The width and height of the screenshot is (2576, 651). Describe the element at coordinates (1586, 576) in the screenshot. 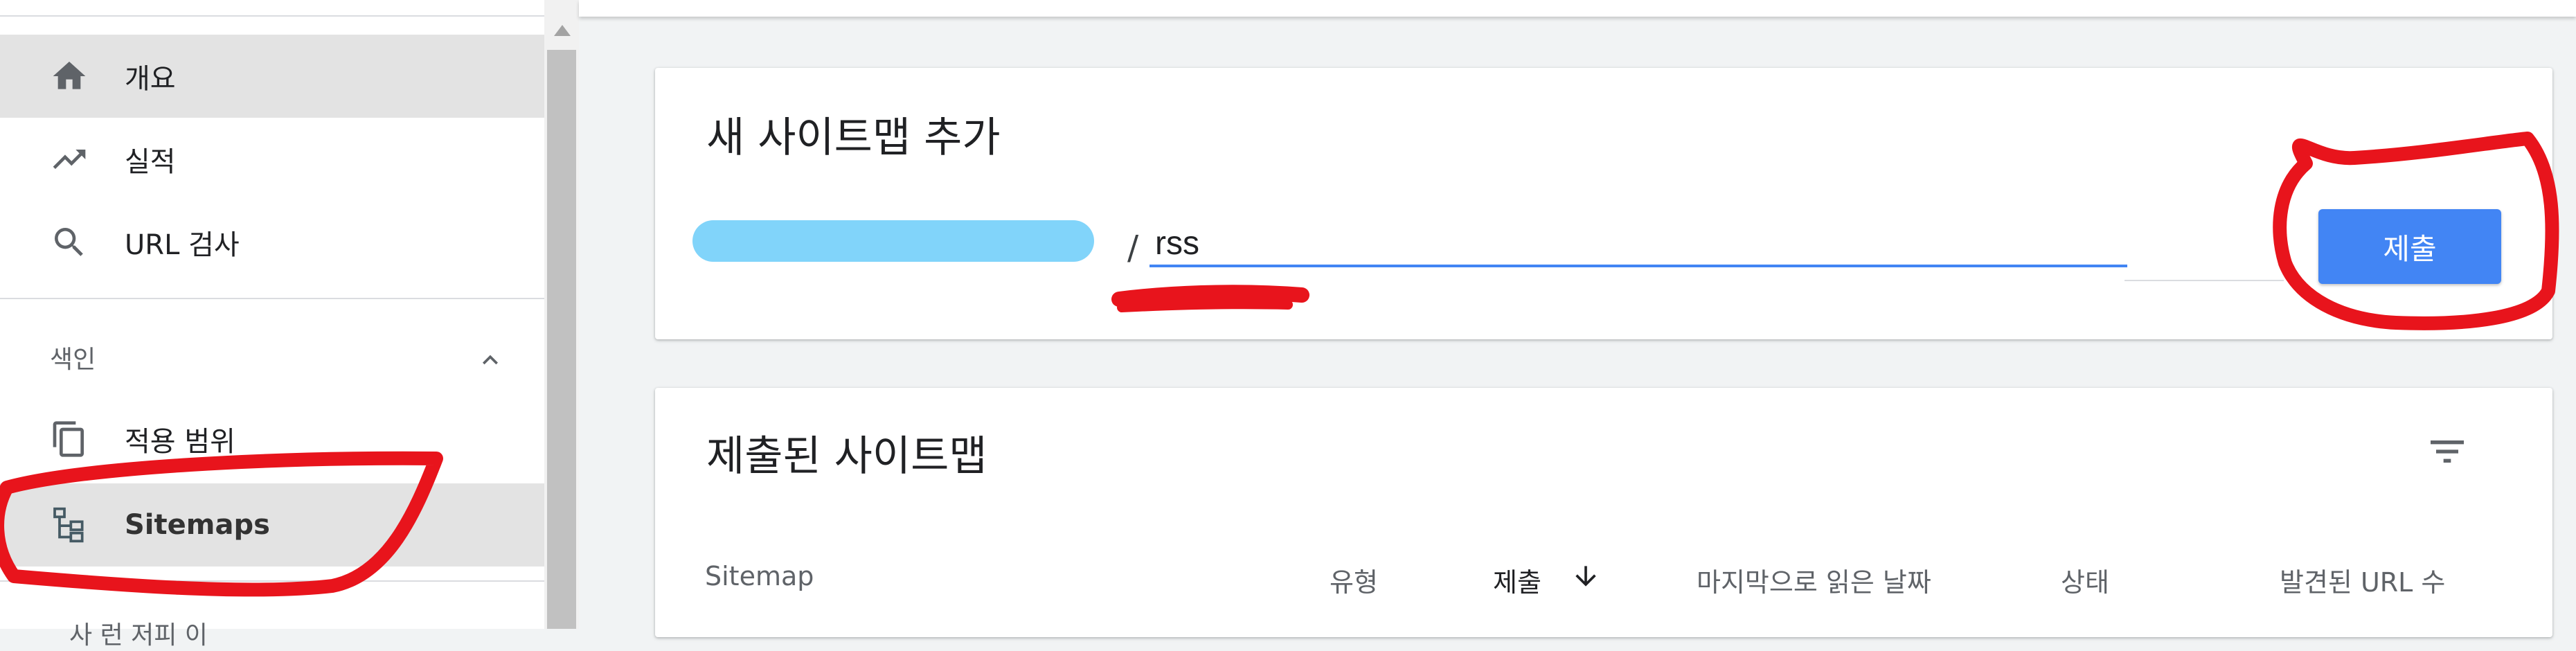

I see `arrow-down-icon` at that location.